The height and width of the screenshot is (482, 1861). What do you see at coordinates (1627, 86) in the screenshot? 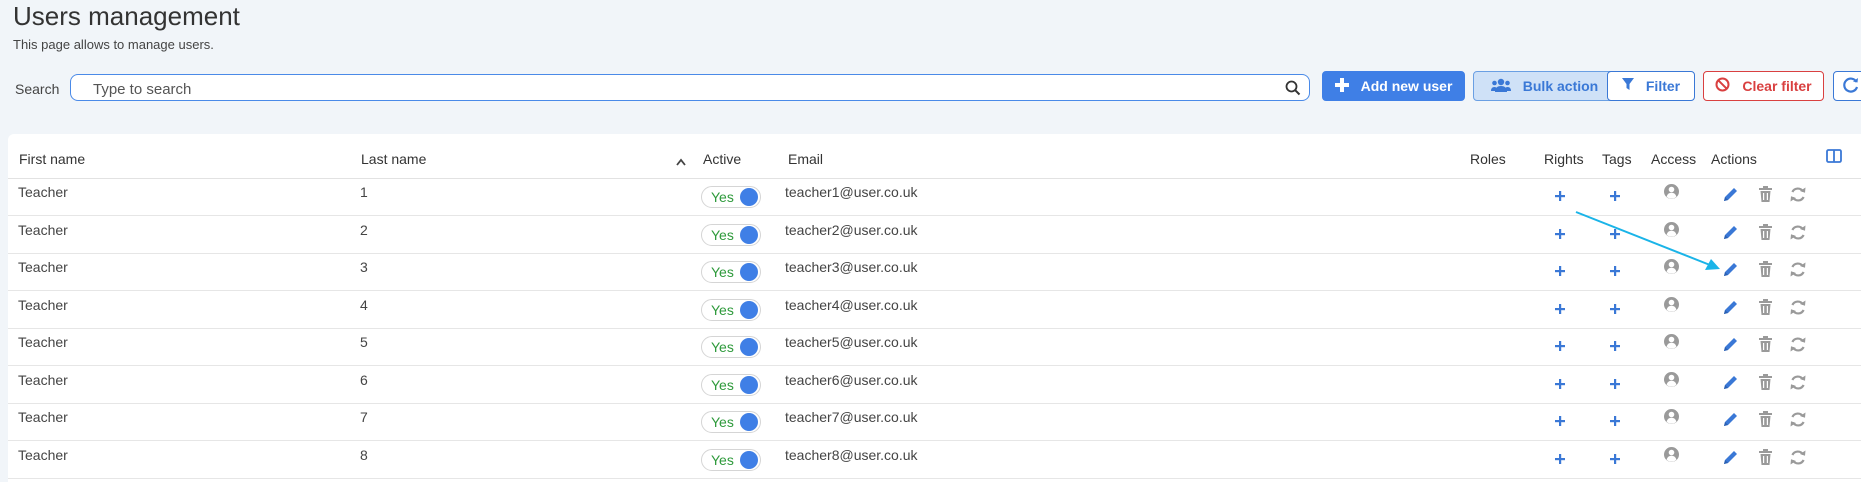
I see `funnel-icon` at bounding box center [1627, 86].